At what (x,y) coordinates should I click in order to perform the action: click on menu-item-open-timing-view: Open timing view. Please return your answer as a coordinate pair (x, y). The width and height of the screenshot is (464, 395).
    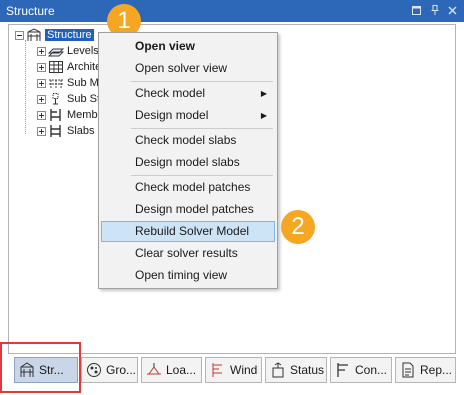
    Looking at the image, I should click on (188, 275).